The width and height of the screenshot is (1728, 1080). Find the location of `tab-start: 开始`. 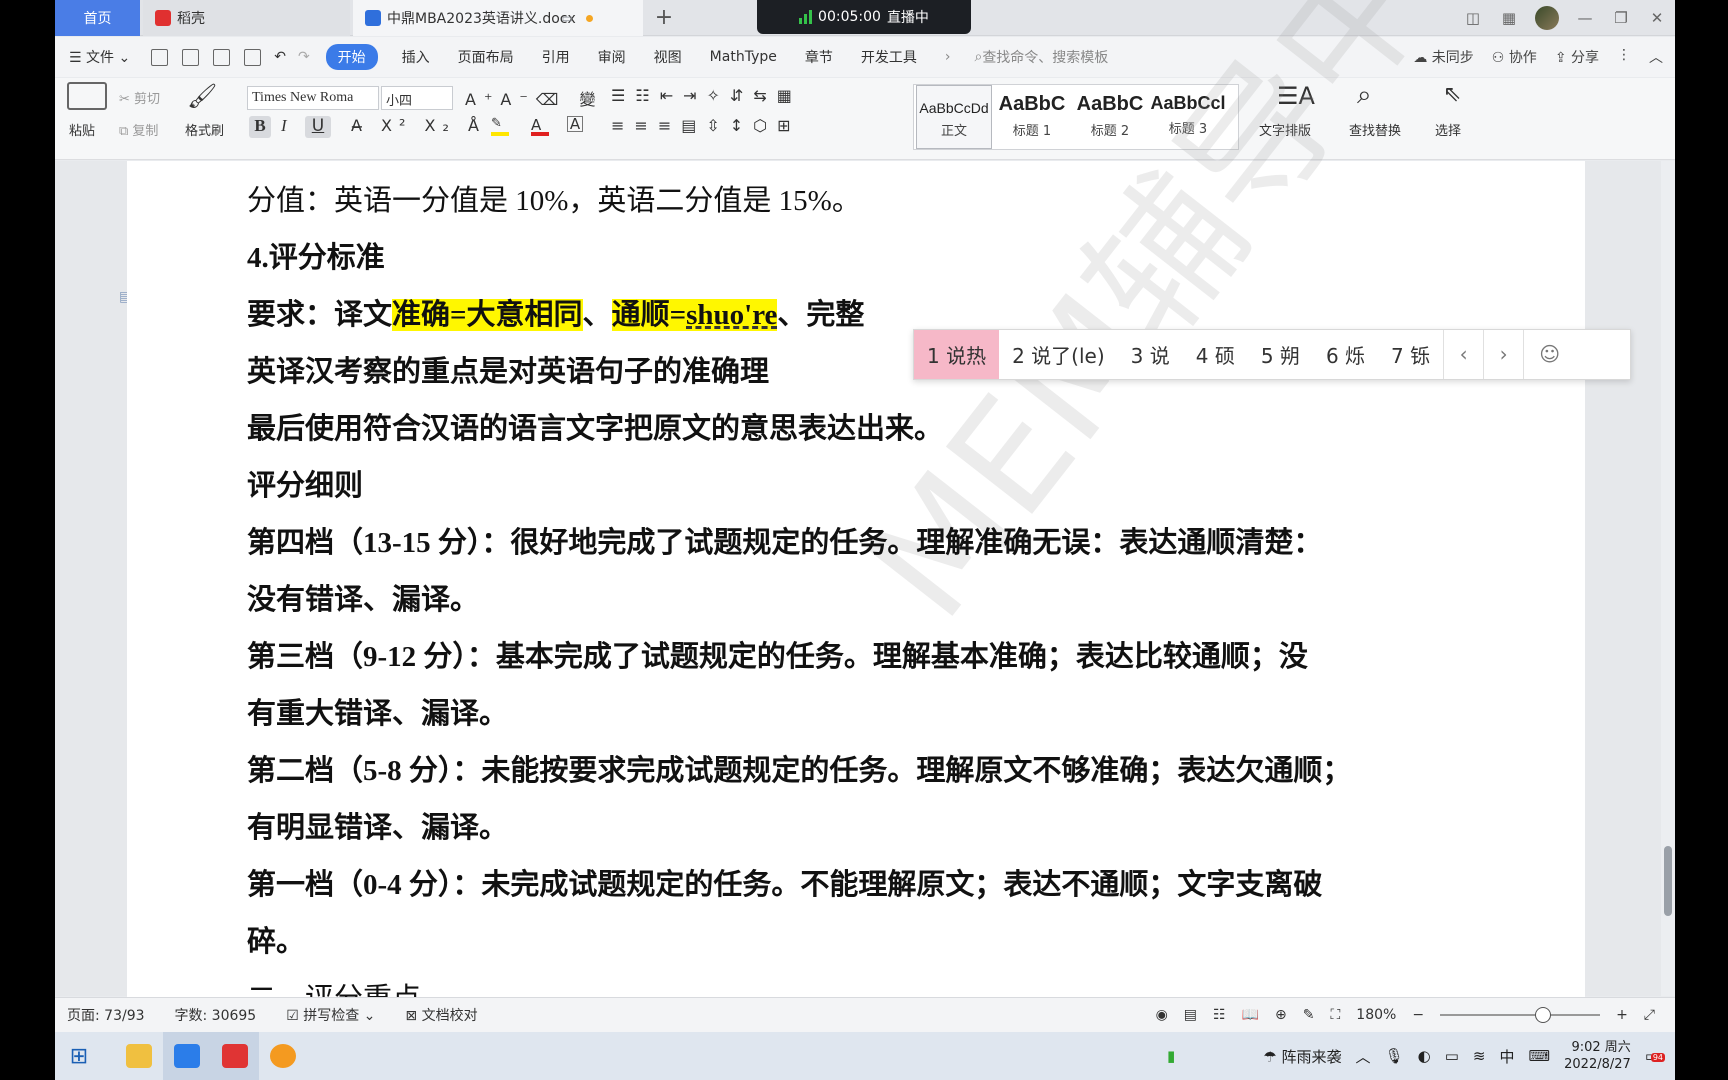

tab-start: 开始 is located at coordinates (351, 57).